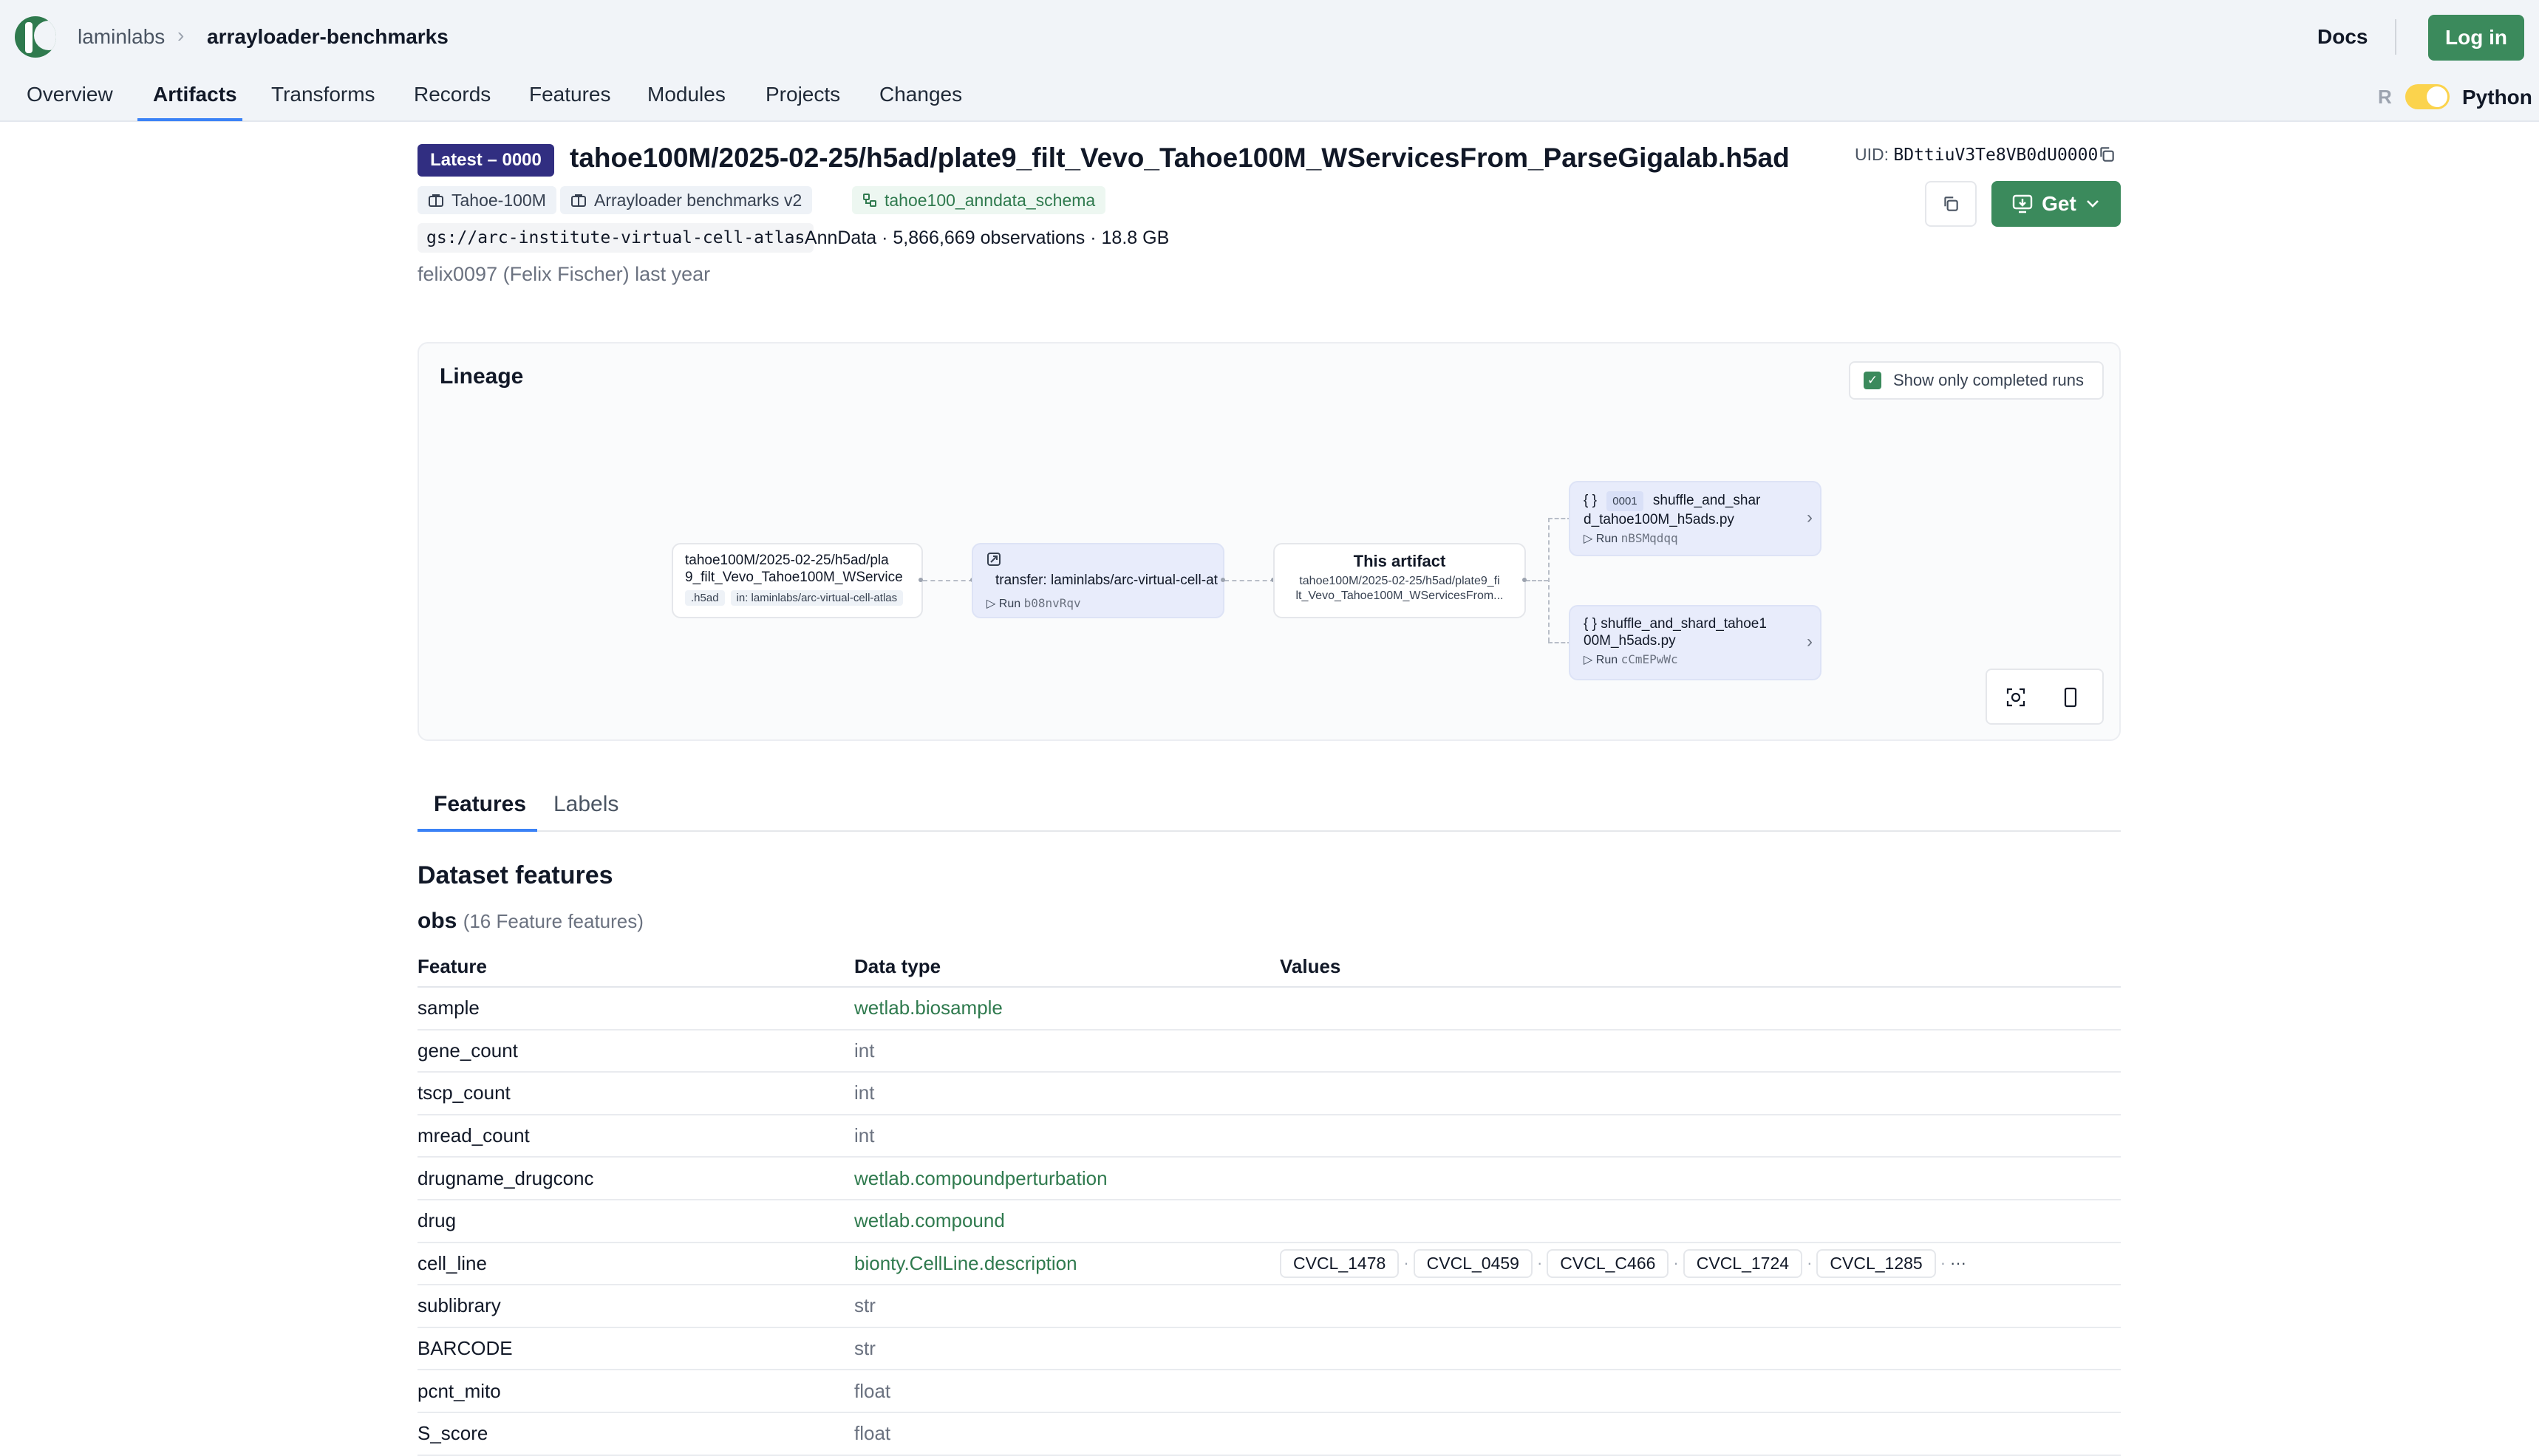  Describe the element at coordinates (2015, 697) in the screenshot. I see `fit-view-icon` at that location.